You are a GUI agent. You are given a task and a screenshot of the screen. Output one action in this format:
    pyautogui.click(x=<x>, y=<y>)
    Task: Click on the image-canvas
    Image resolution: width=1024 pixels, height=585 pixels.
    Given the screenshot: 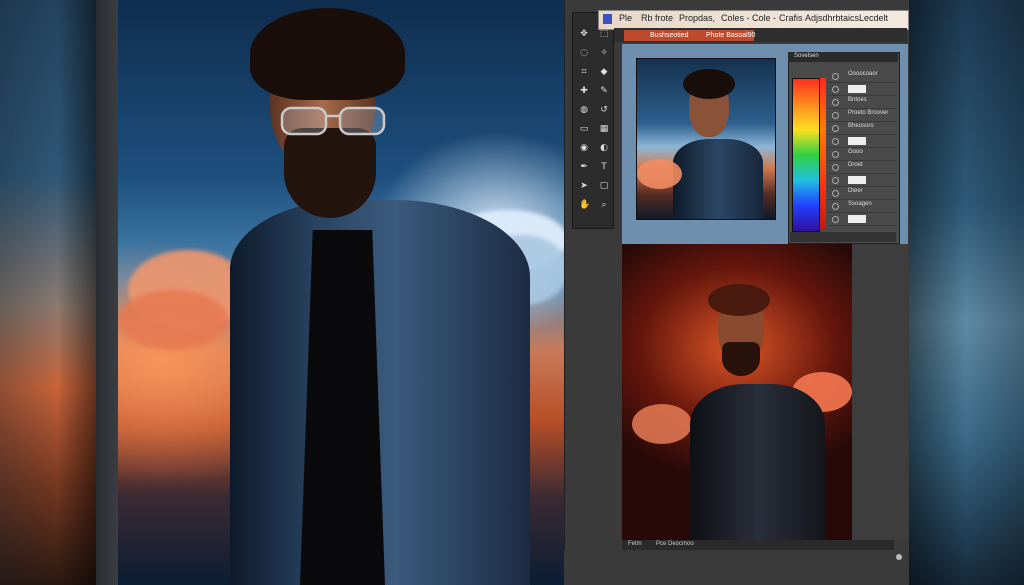 What is the action you would take?
    pyautogui.click(x=737, y=392)
    